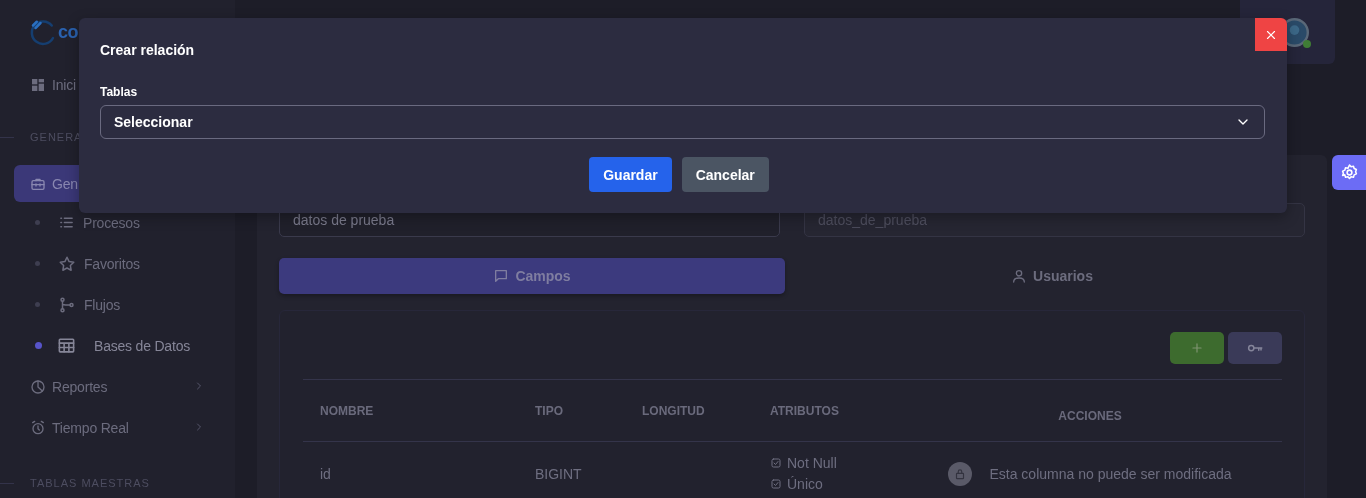 This screenshot has height=498, width=1366. What do you see at coordinates (571, 469) in the screenshot?
I see `table-cell: BIGINT` at bounding box center [571, 469].